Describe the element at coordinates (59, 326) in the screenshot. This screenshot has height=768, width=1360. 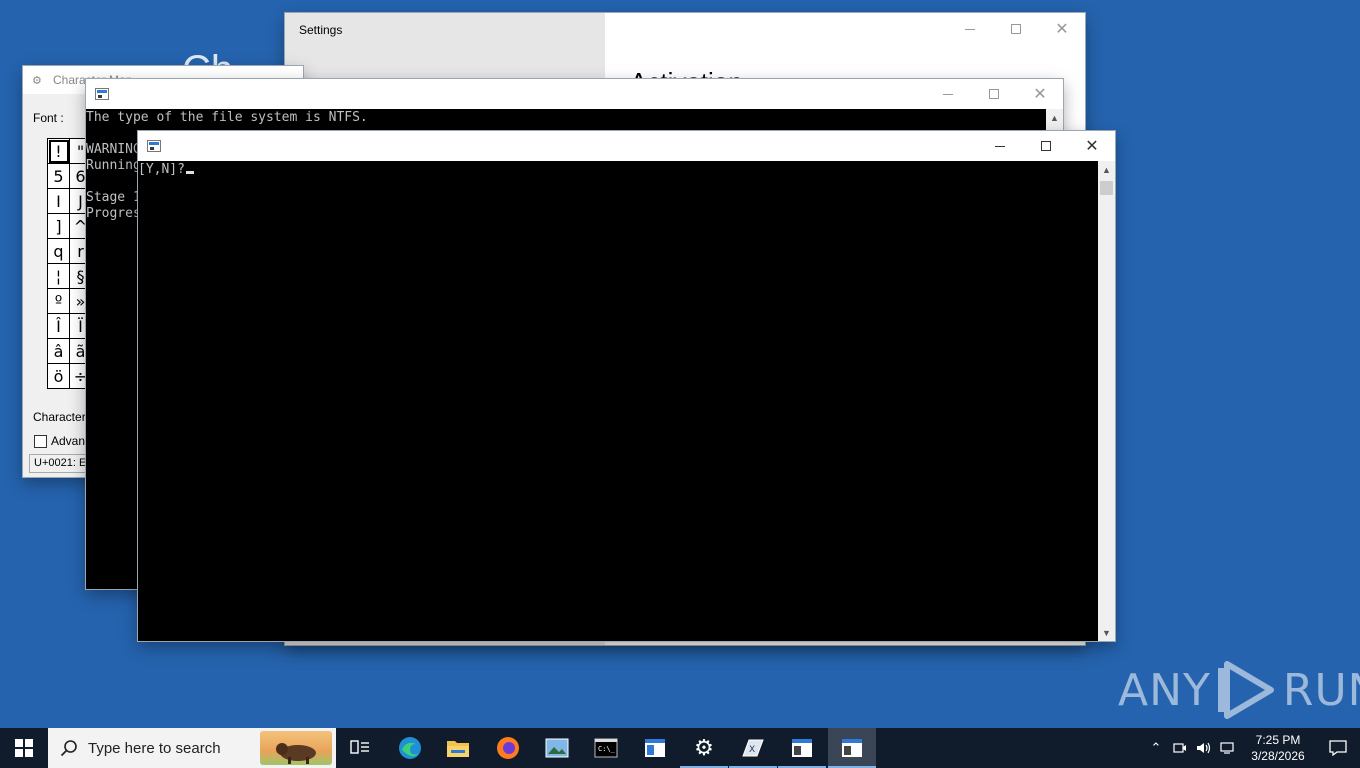
I see `char-cell: Î` at that location.